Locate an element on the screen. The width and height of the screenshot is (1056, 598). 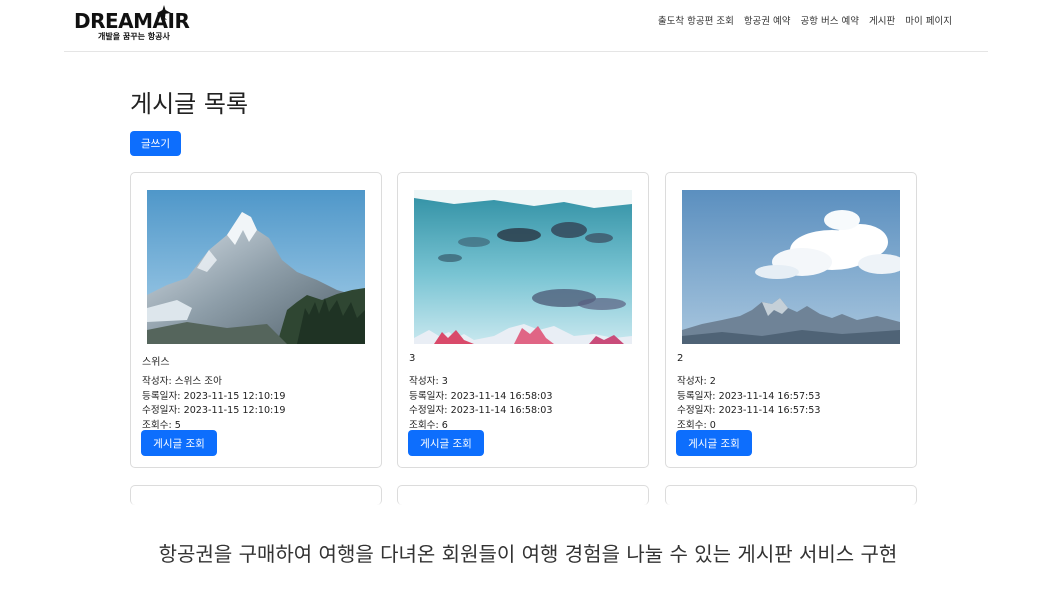
post-view-count: 조회수: 5 is located at coordinates (161, 425).